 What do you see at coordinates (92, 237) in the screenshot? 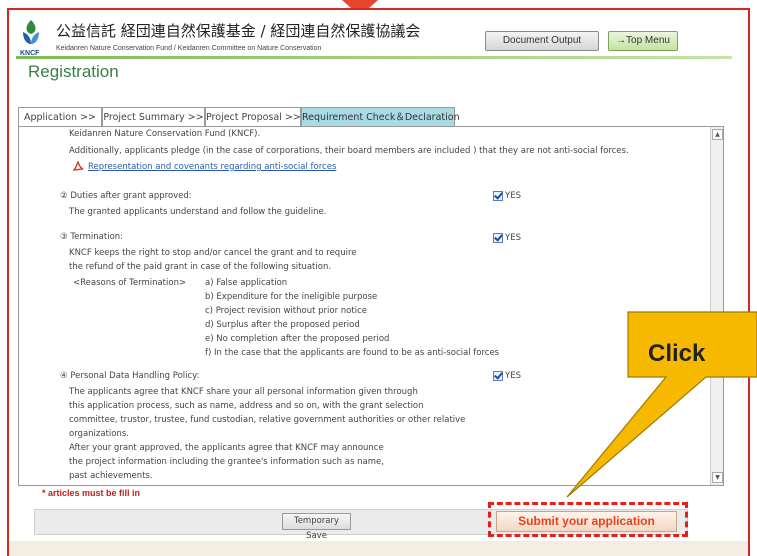
I see `section3-heading: ③ Termination:` at bounding box center [92, 237].